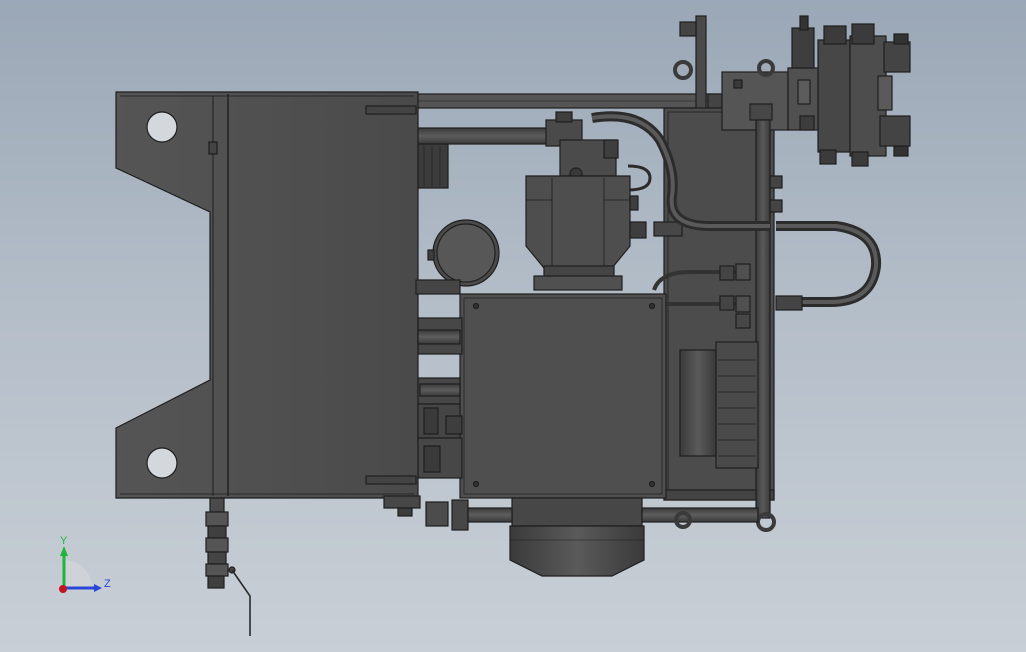  What do you see at coordinates (457, 257) in the screenshot?
I see `pressure-gauge` at bounding box center [457, 257].